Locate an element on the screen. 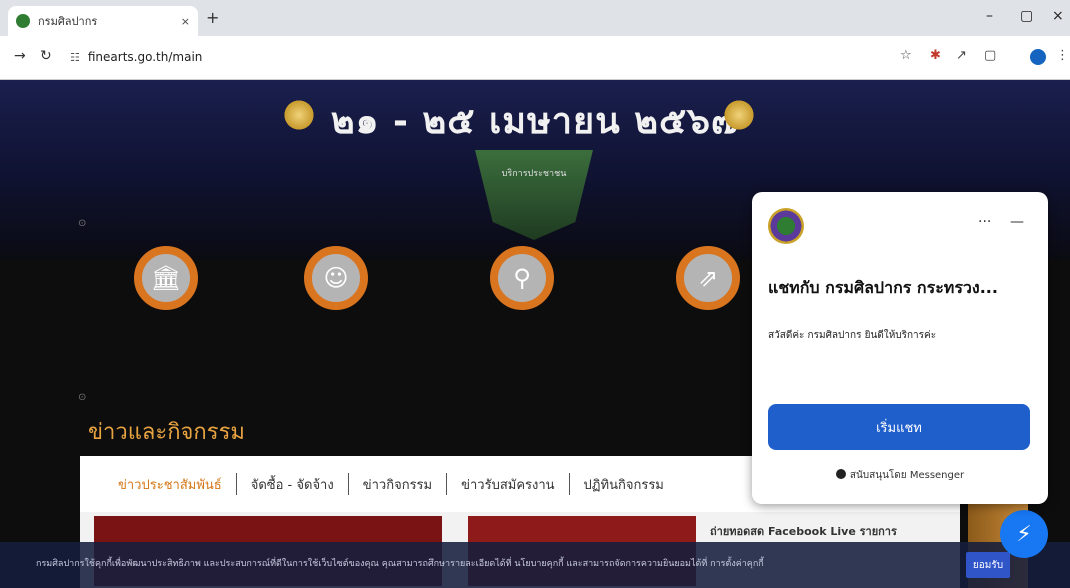 Image resolution: width=1070 pixels, height=588 pixels. window-restore-icon: ▢ is located at coordinates (1026, 16).